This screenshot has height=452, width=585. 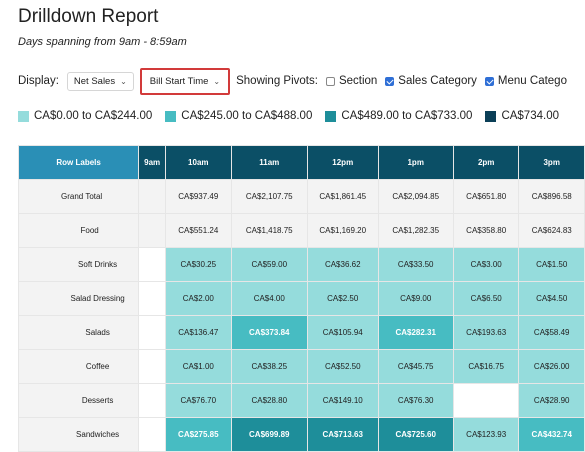 I want to click on checkbox-icon, so click(x=330, y=81).